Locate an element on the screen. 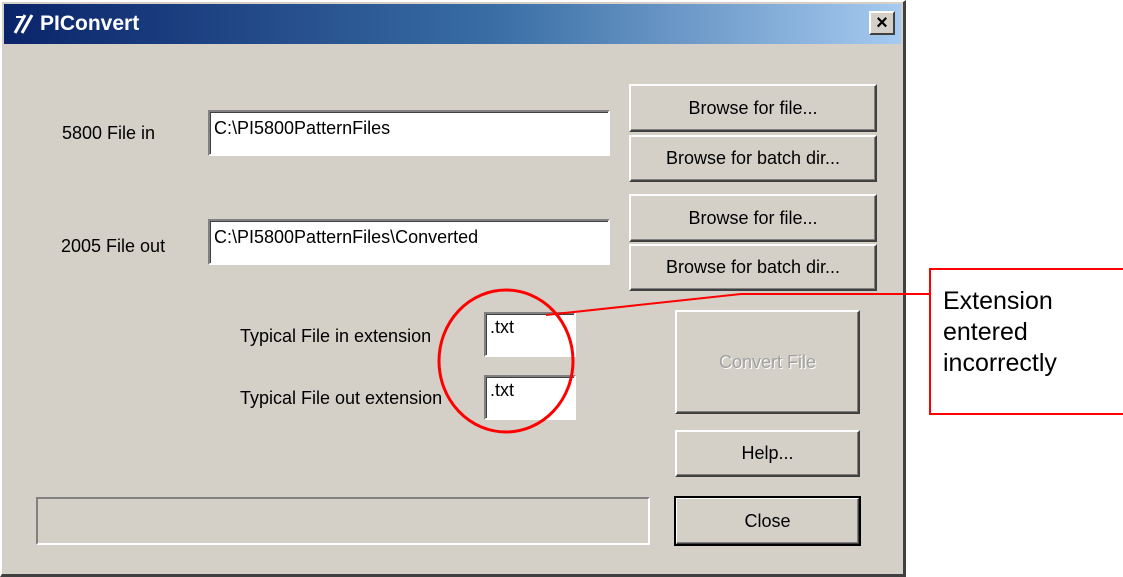 The image size is (1123, 577). annotation-text: Extension entered incorrectly is located at coordinates (1000, 332).